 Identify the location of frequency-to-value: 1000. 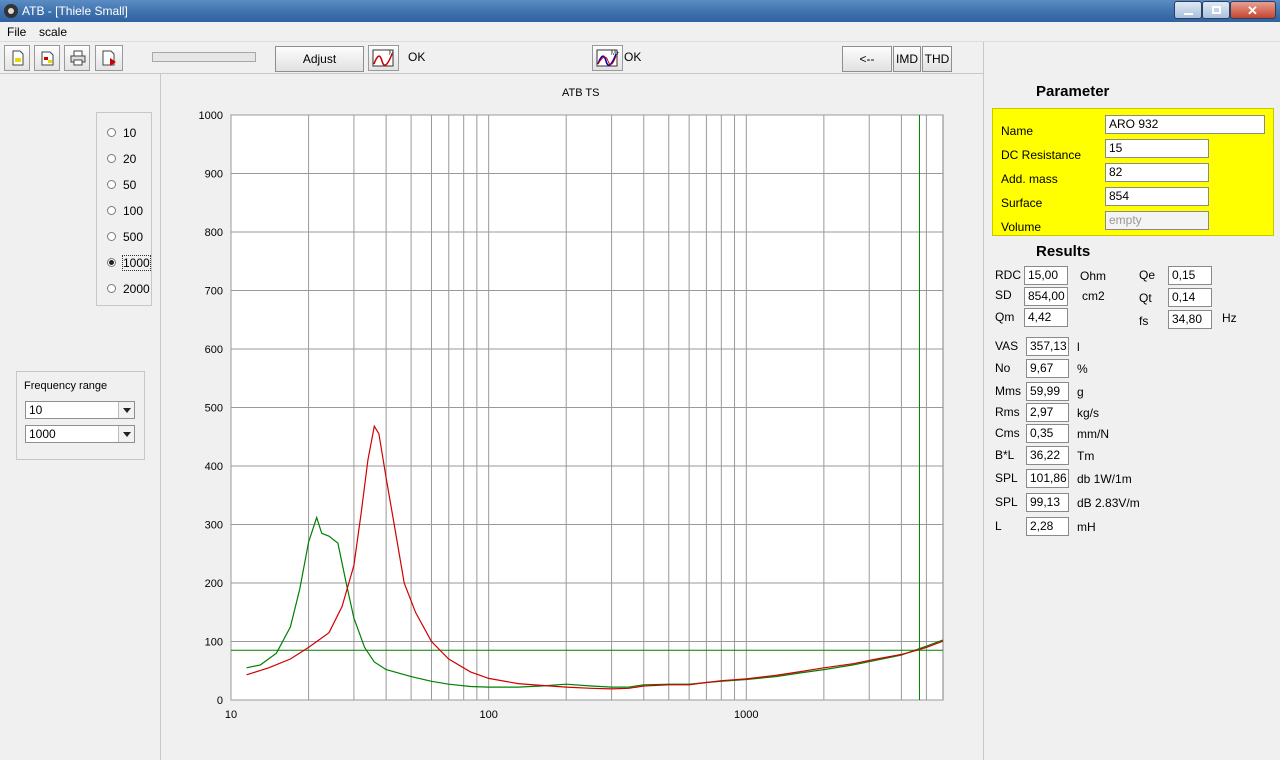
(42, 434).